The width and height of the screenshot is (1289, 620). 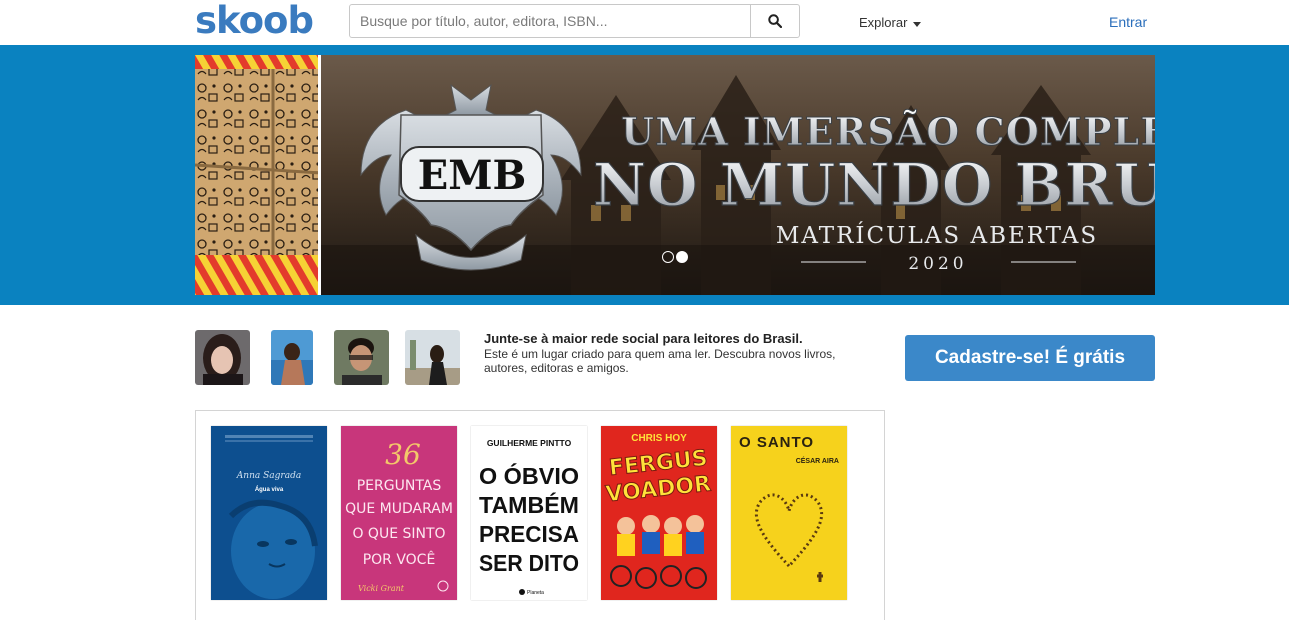 I want to click on top-header: skoob Explorar Entrar, so click(x=644, y=22).